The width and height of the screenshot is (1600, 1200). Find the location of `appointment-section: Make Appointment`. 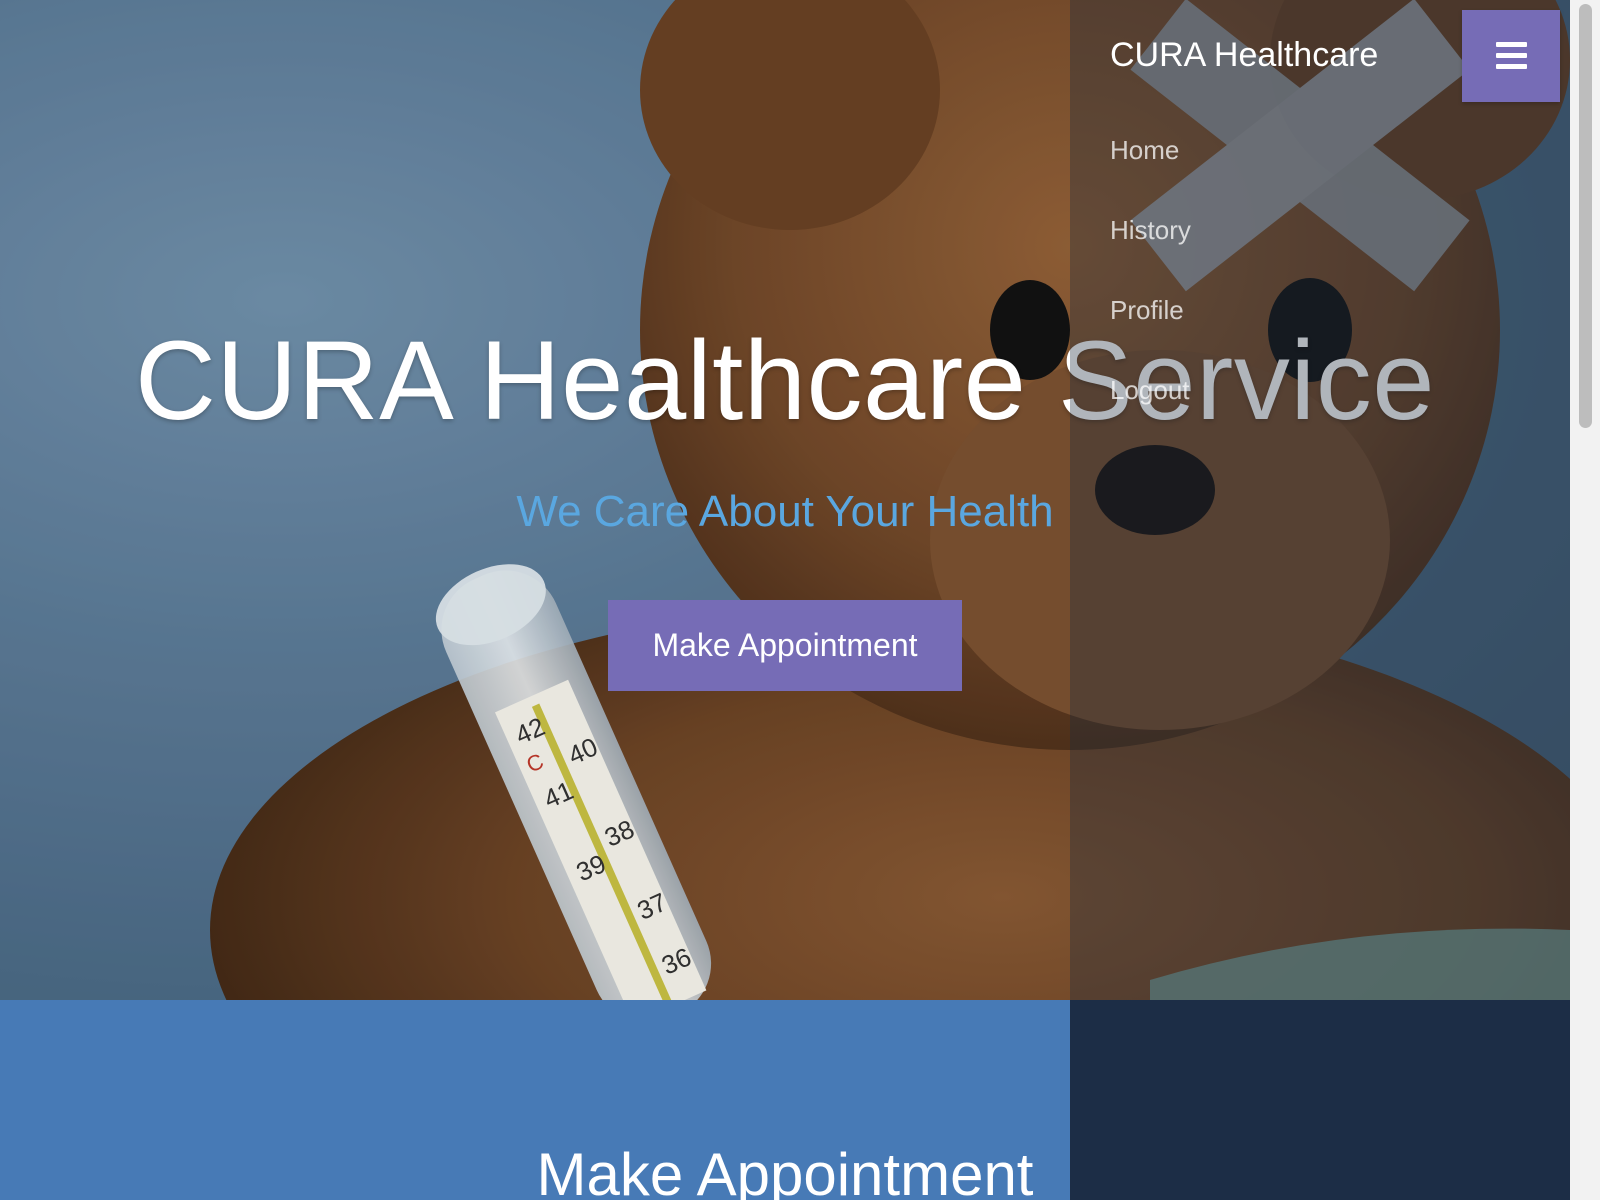

appointment-section: Make Appointment is located at coordinates (535, 1100).